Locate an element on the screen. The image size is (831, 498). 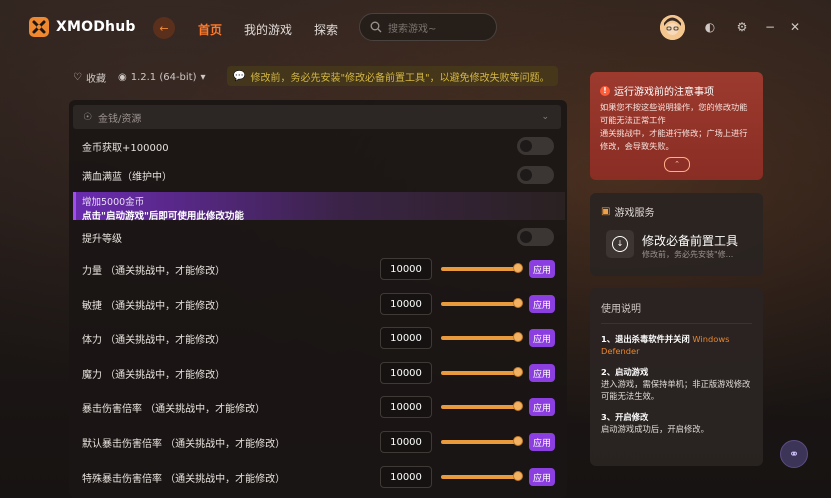
slider-label: 特殊暴击伤害倍率 （通关挑战中，才能修改） is located at coordinates (184, 479).